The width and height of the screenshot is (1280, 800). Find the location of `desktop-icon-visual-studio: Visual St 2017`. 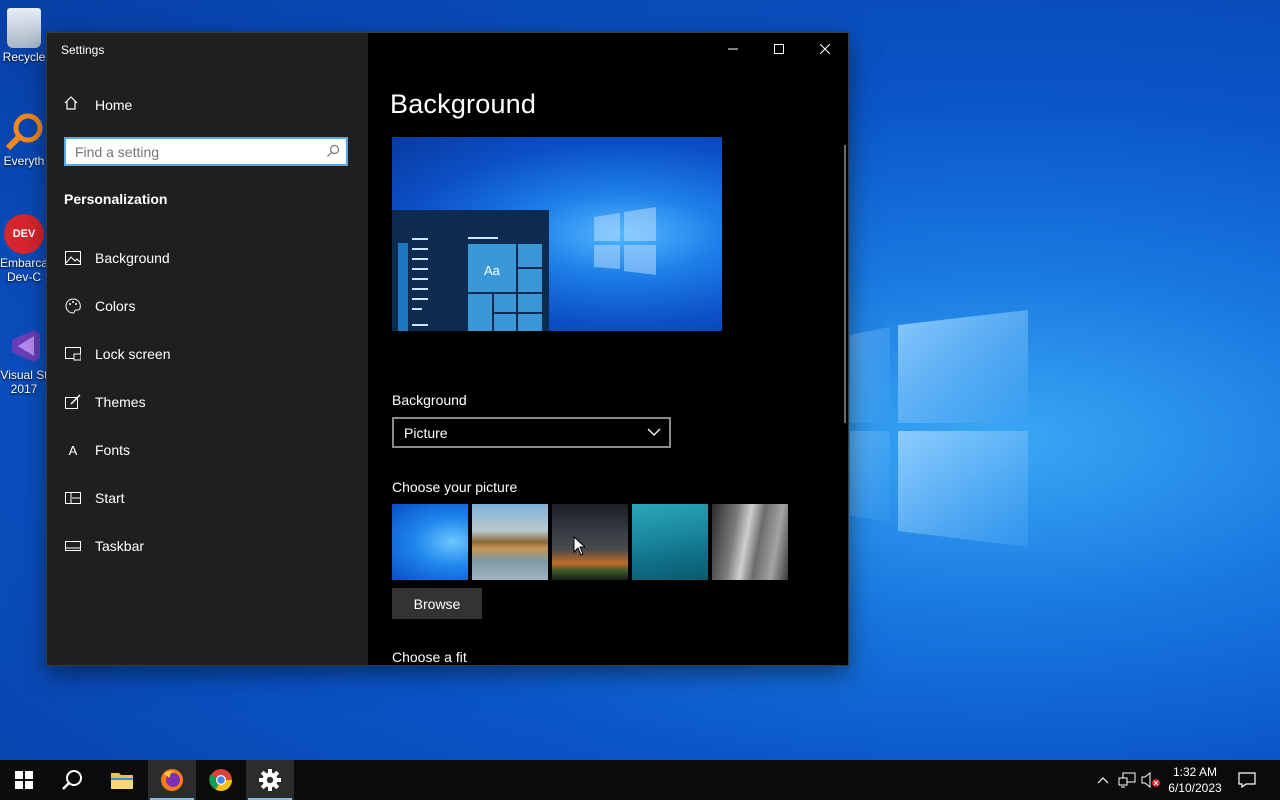

desktop-icon-visual-studio: Visual St 2017 is located at coordinates (24, 361).